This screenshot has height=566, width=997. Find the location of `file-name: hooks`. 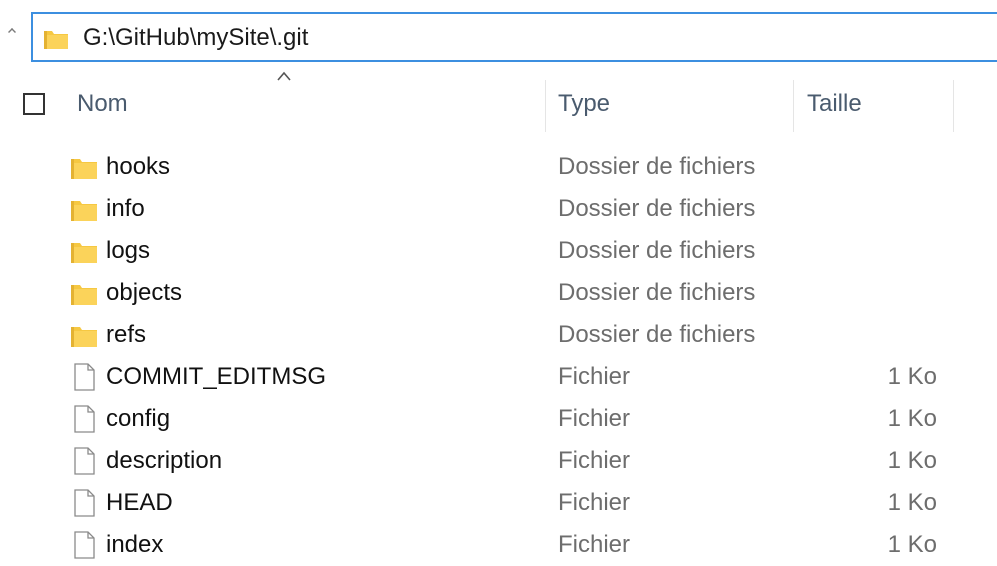

file-name: hooks is located at coordinates (138, 167).